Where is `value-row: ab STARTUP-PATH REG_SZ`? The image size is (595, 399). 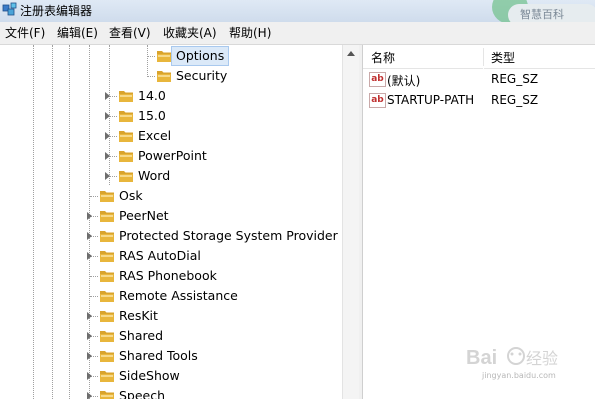 value-row: ab STARTUP-PATH REG_SZ is located at coordinates (479, 101).